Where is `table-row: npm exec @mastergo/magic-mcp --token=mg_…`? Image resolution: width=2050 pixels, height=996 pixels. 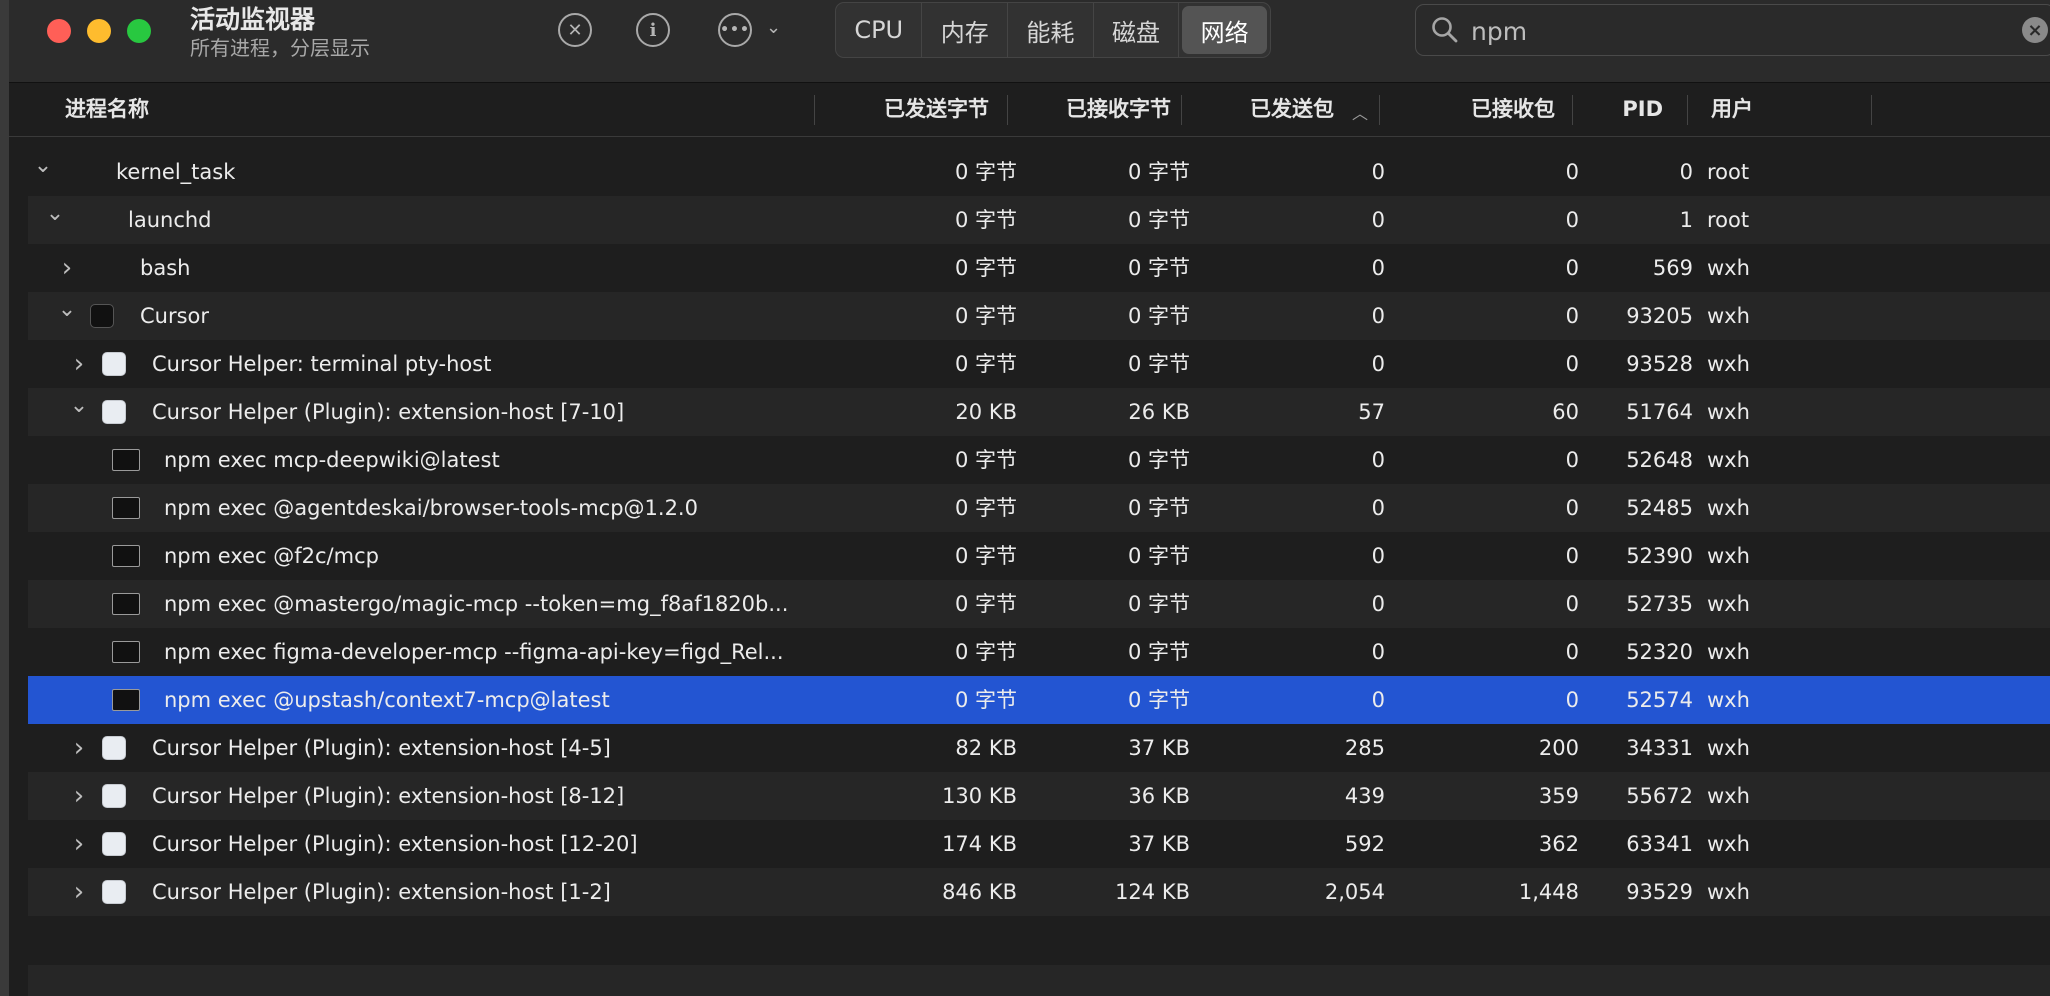
table-row: npm exec @mastergo/magic-mcp --token=mg_… is located at coordinates (1039, 604).